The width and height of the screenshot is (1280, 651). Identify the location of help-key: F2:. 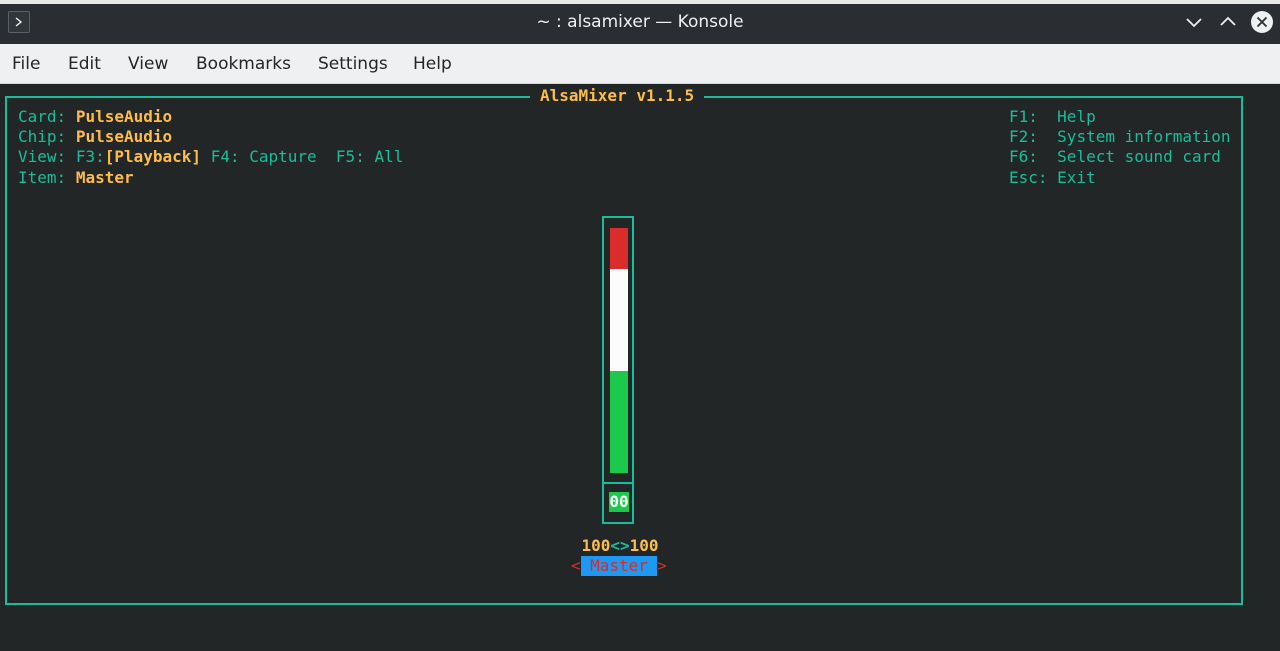
(1023, 136).